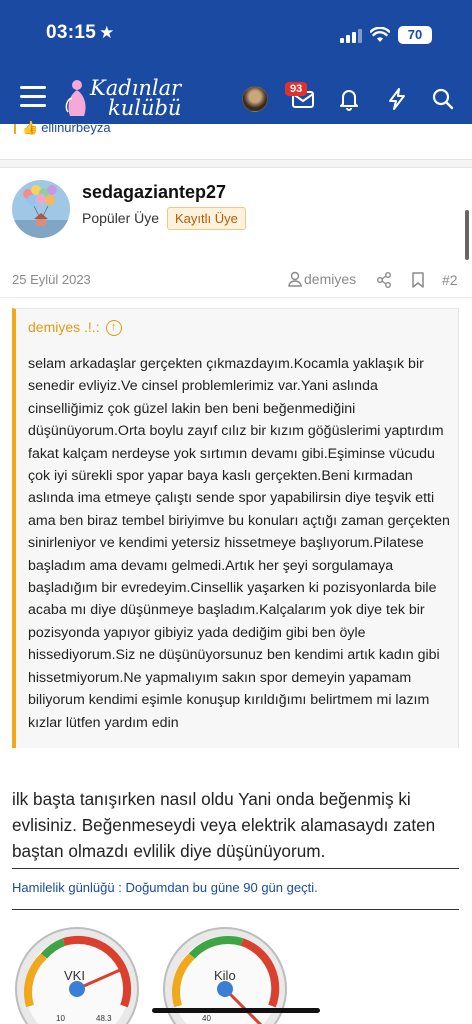  I want to click on signature-divider-bottom, so click(235, 909).